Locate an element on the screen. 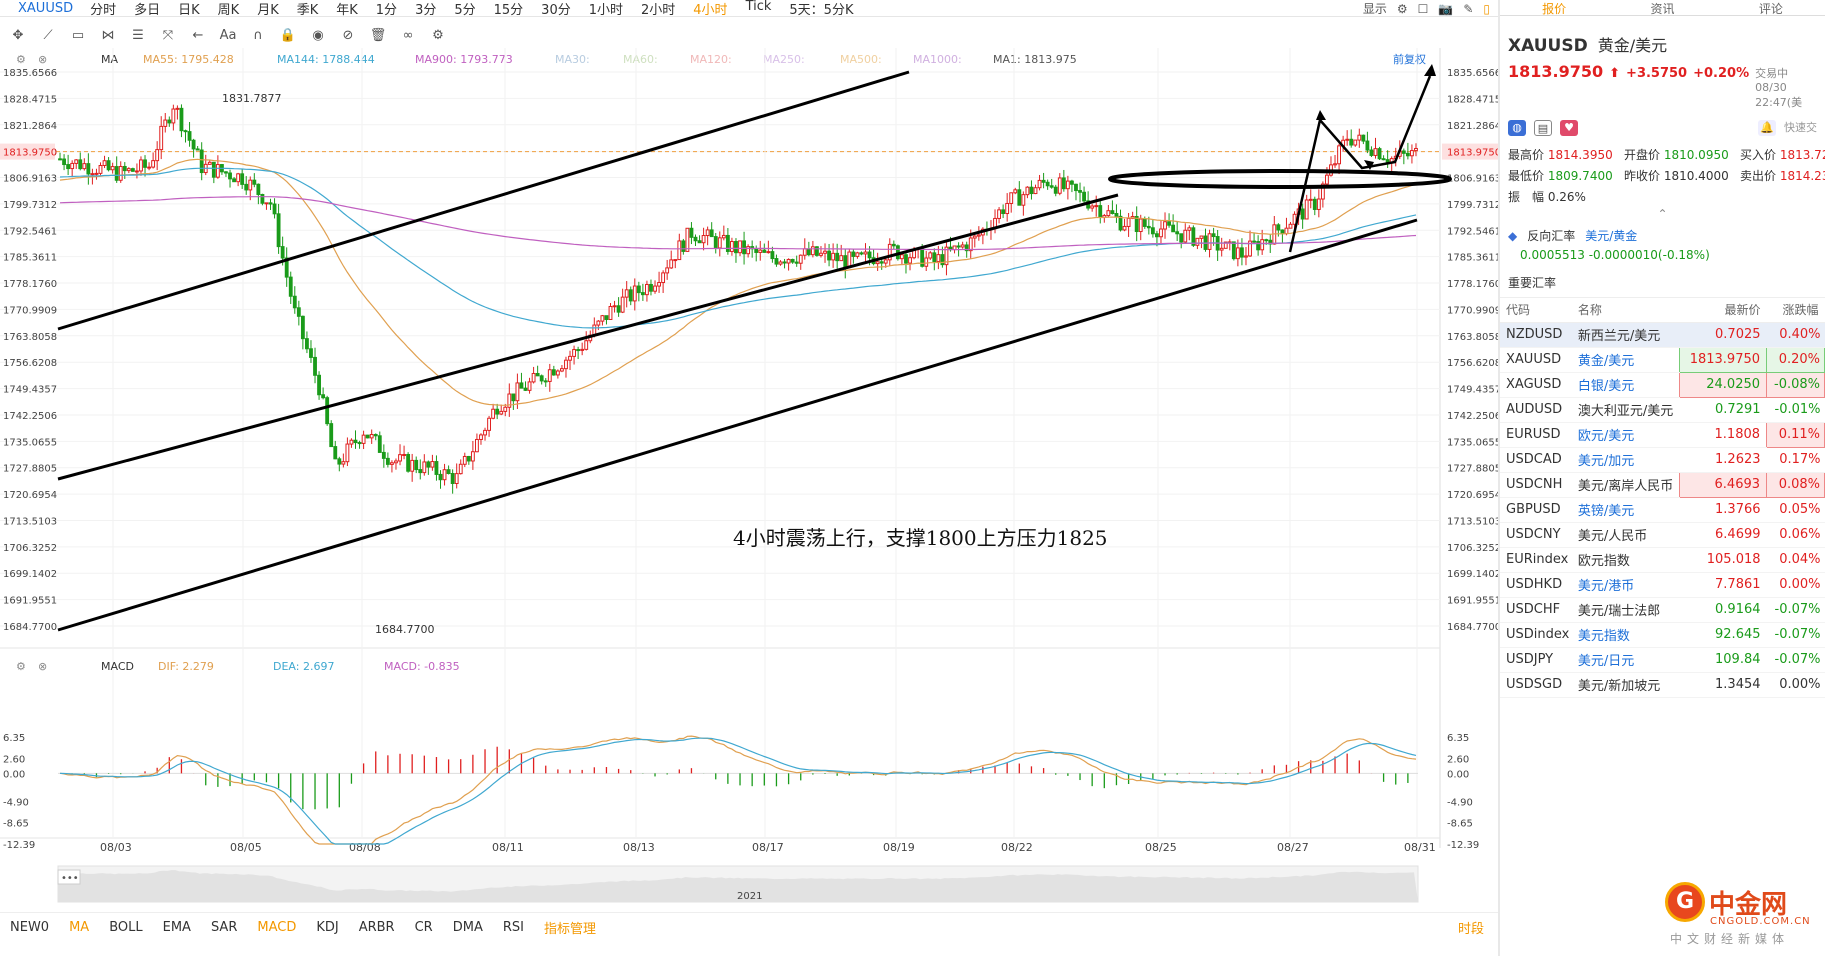  indicator-sar: SAR is located at coordinates (224, 927).